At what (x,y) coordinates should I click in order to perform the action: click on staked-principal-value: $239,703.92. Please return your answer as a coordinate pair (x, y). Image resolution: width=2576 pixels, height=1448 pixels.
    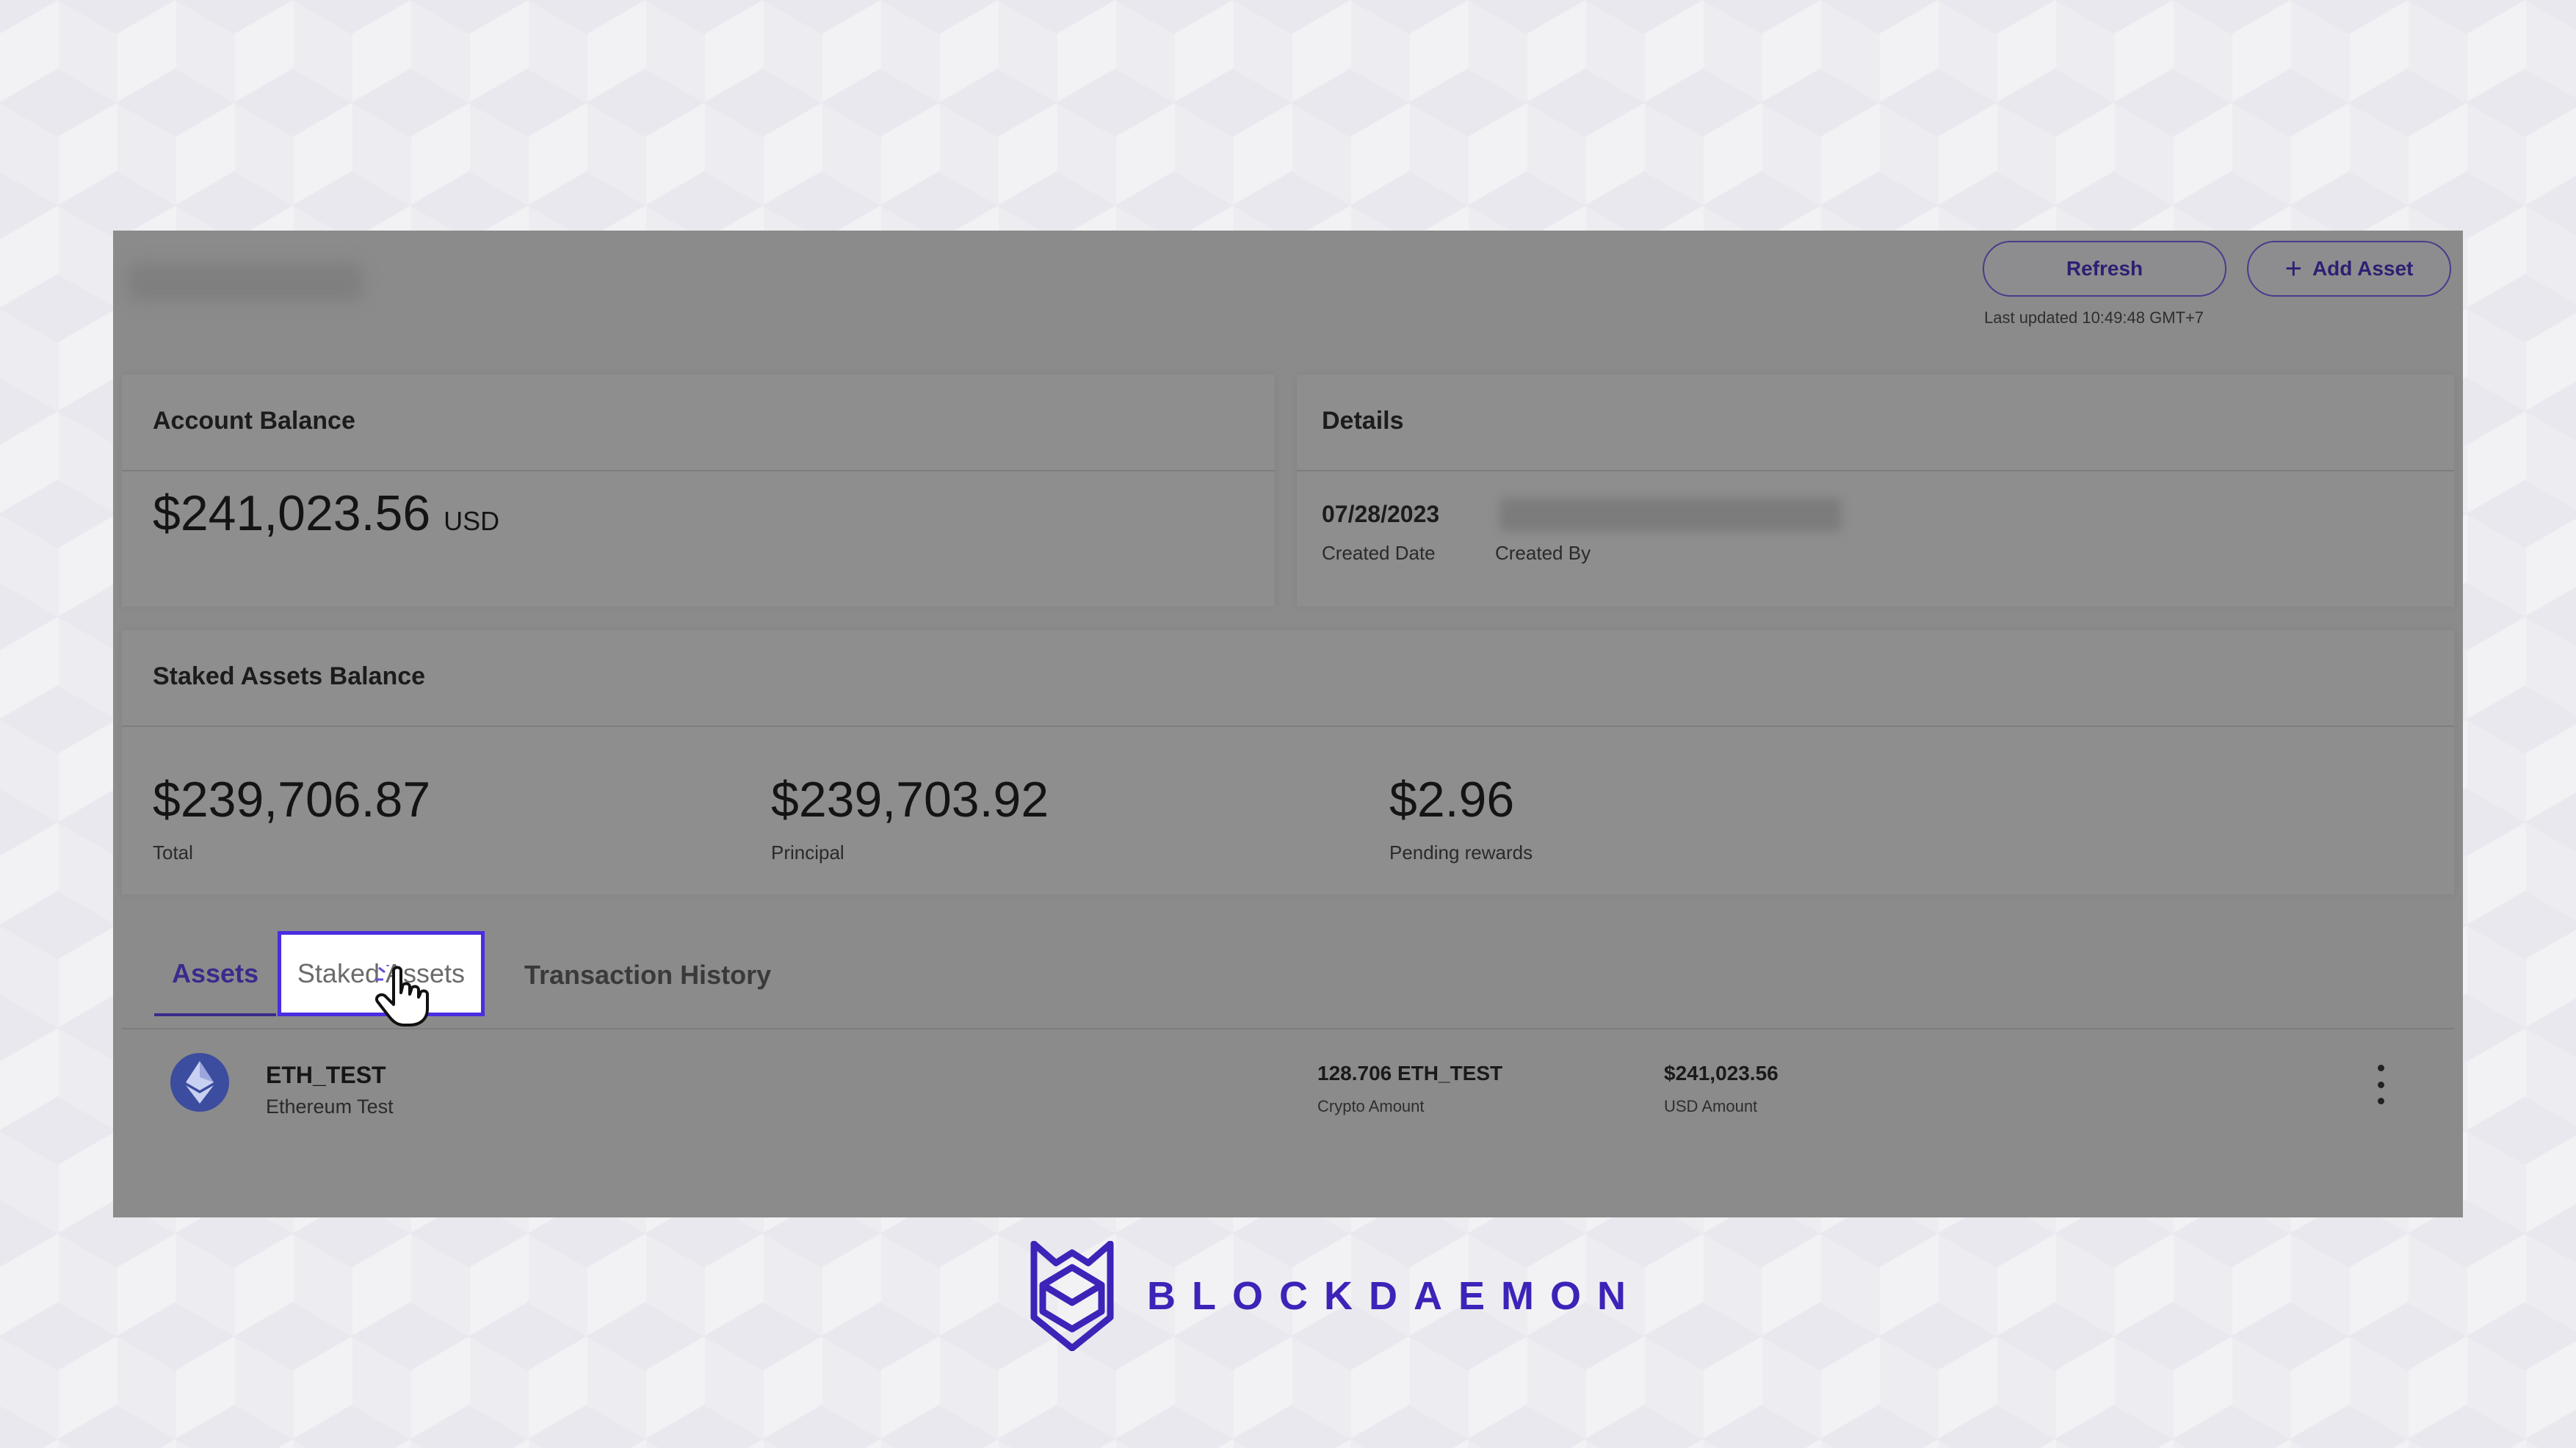
    Looking at the image, I should click on (910, 800).